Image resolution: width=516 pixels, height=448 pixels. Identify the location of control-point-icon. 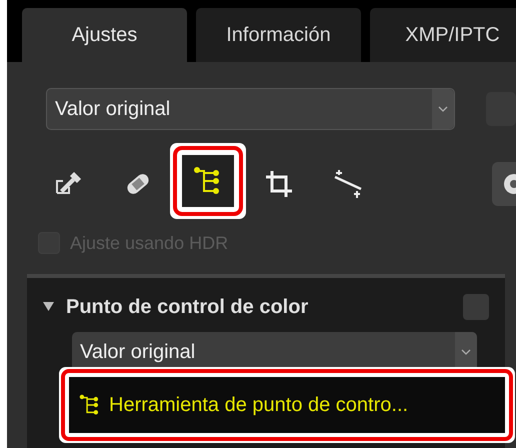
(90, 405).